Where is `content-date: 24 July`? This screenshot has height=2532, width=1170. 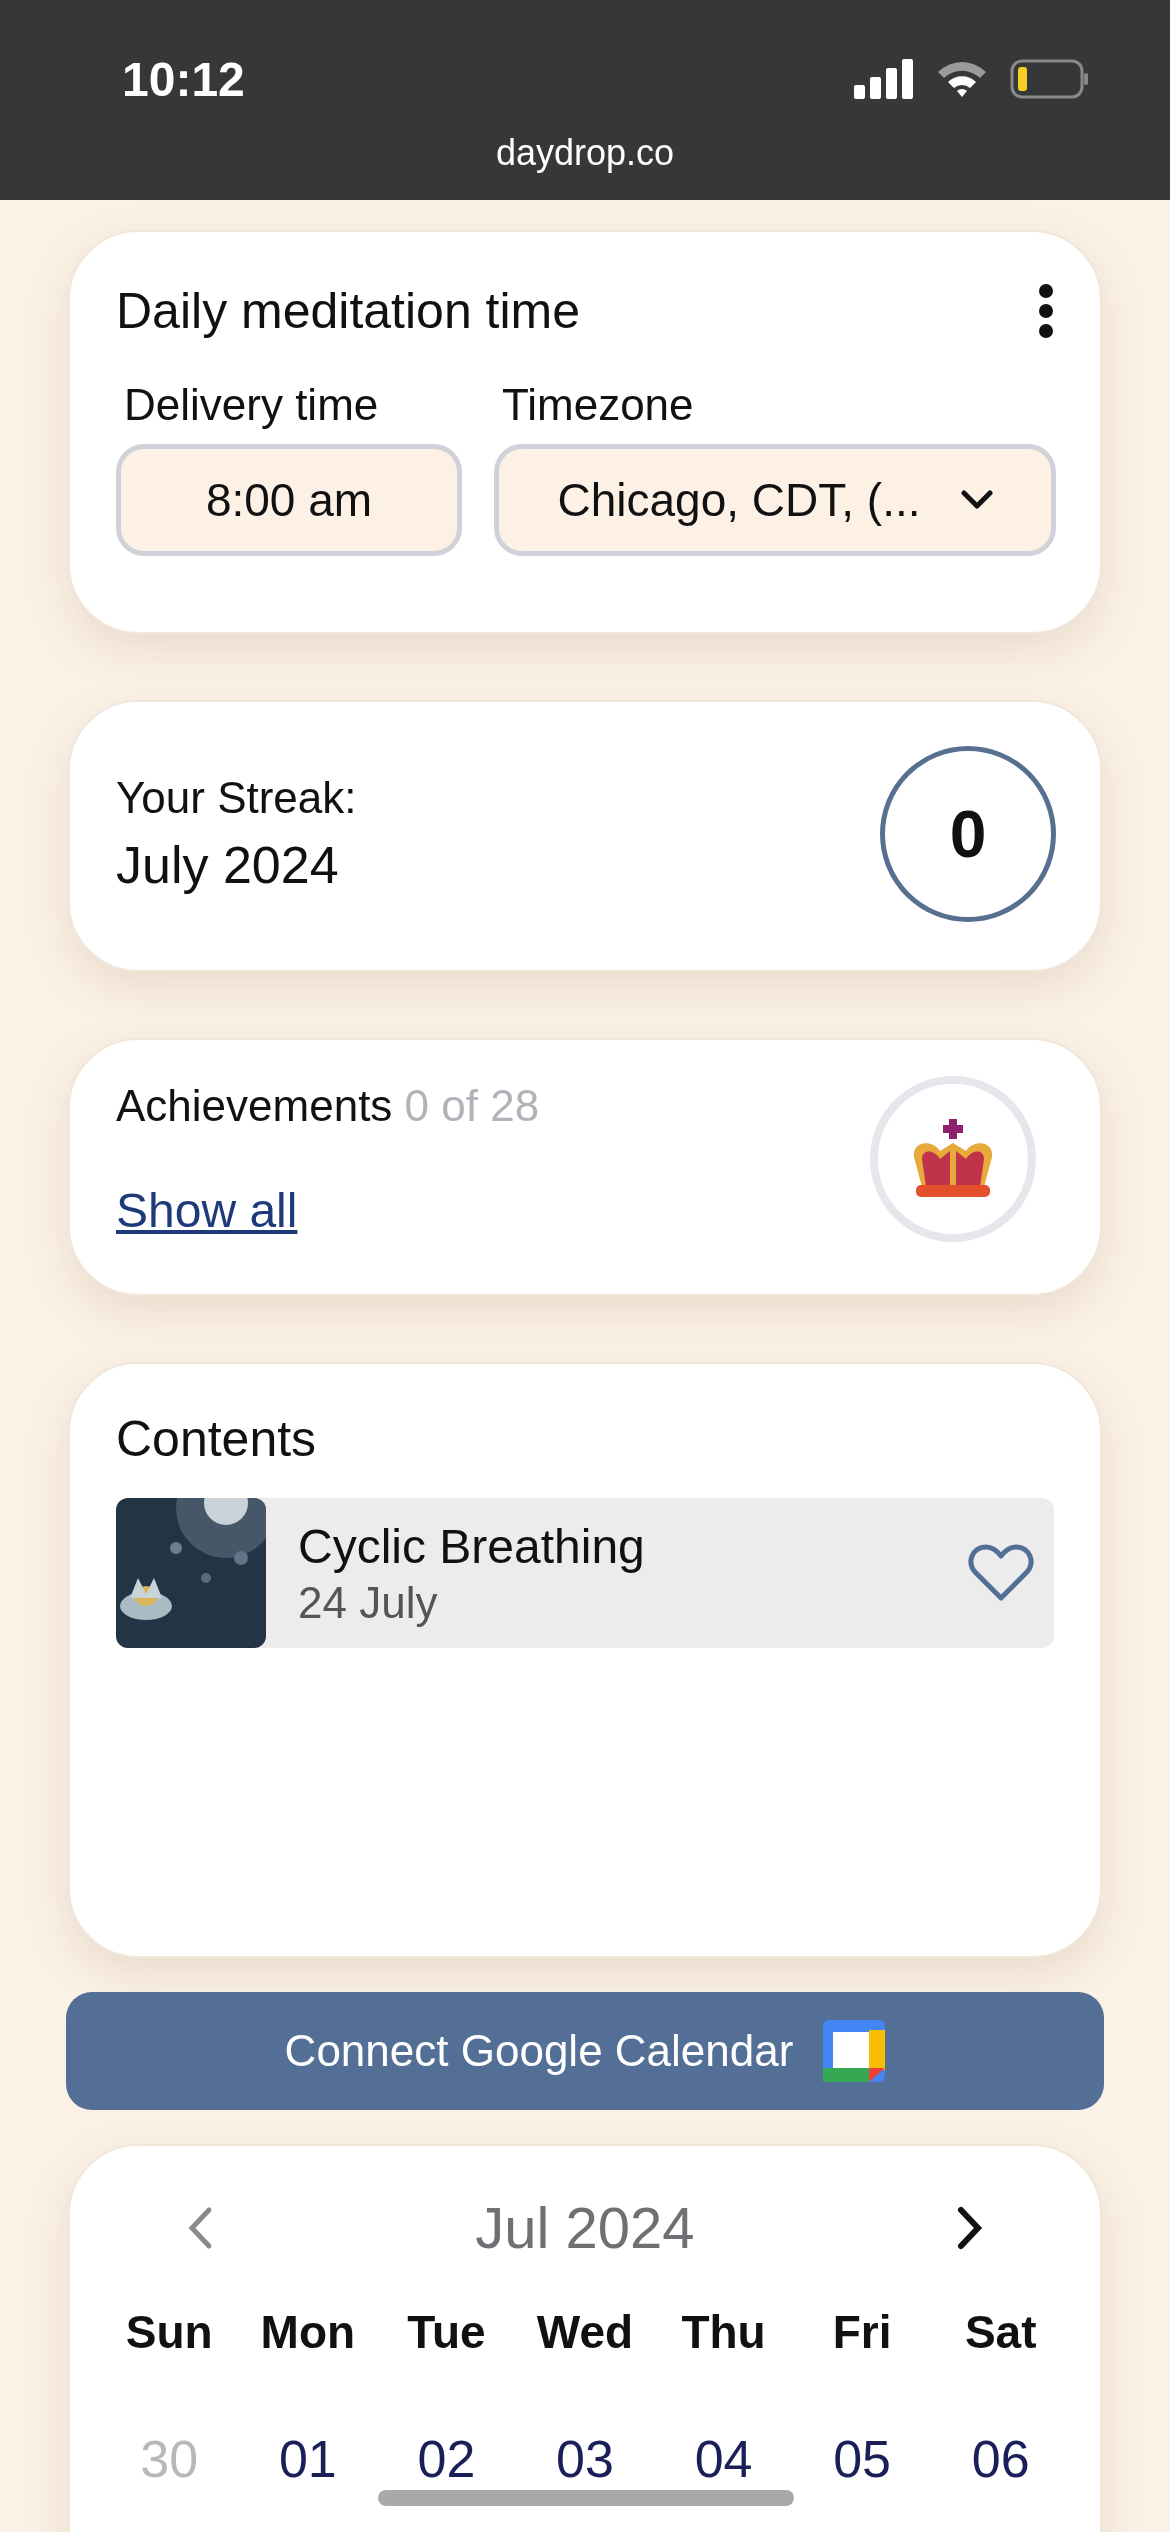
content-date: 24 July is located at coordinates (368, 1602).